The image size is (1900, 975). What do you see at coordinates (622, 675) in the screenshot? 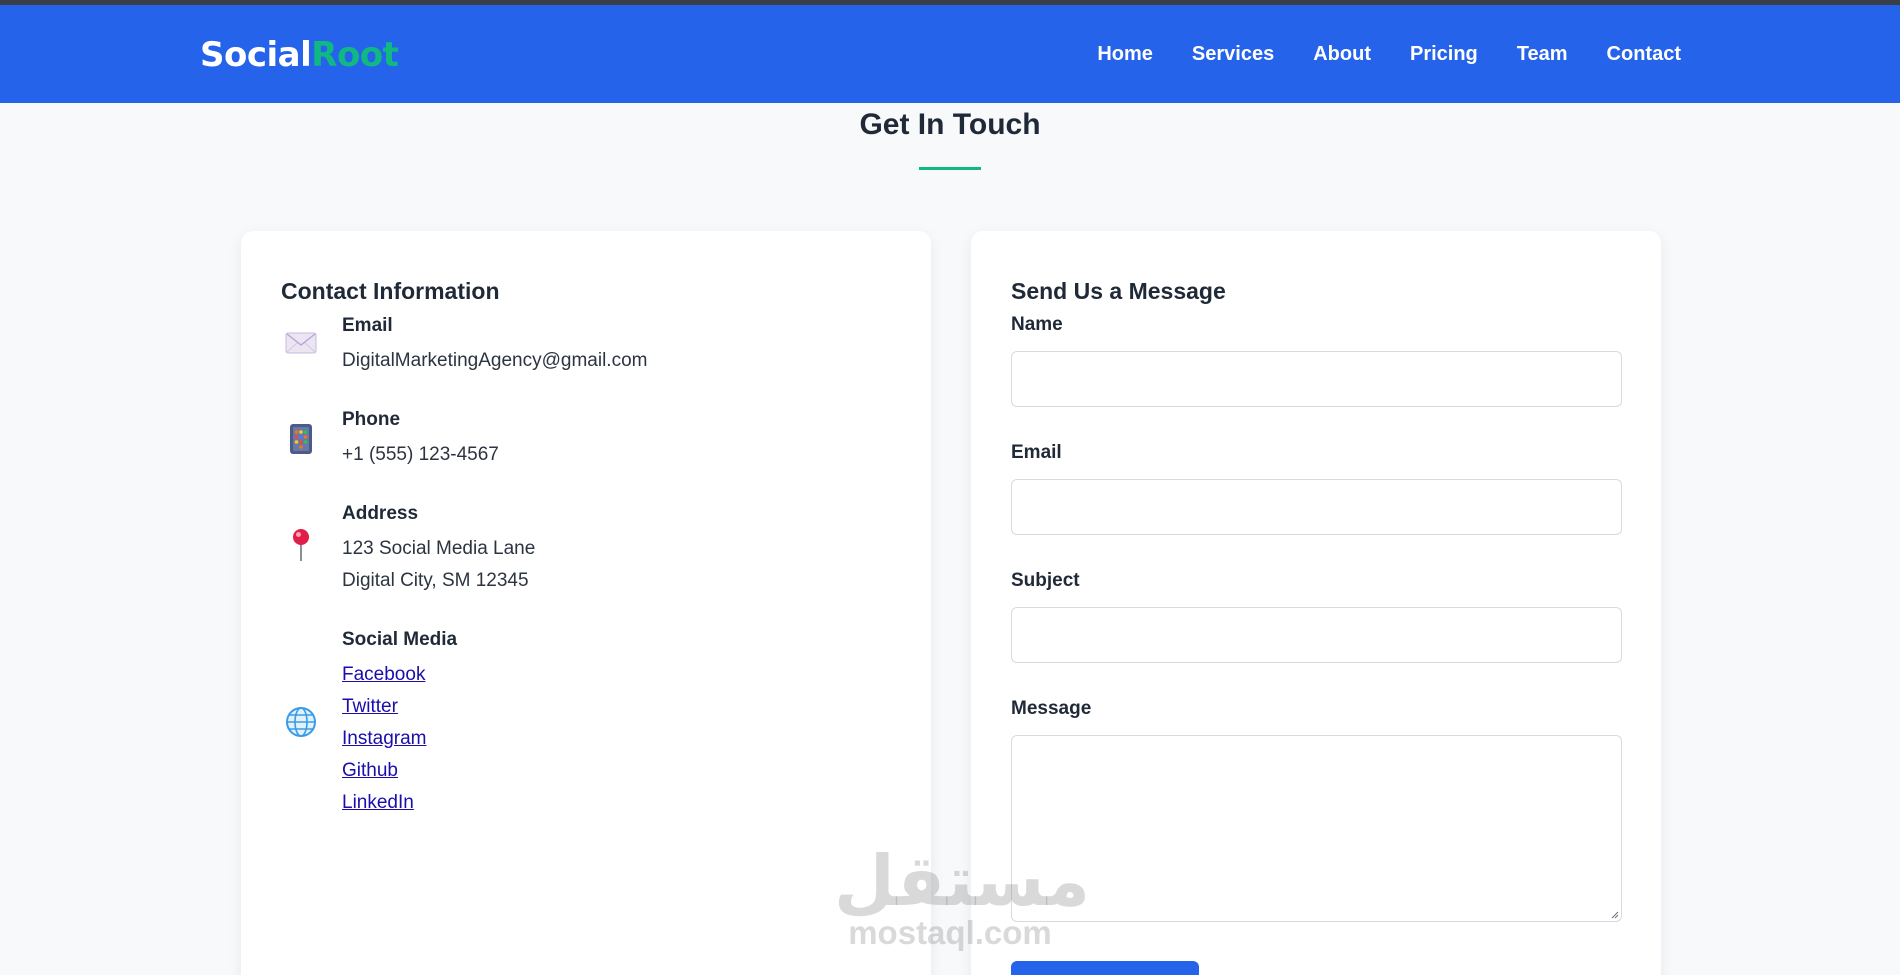
I see `social-link-facebook: Facebook` at bounding box center [622, 675].